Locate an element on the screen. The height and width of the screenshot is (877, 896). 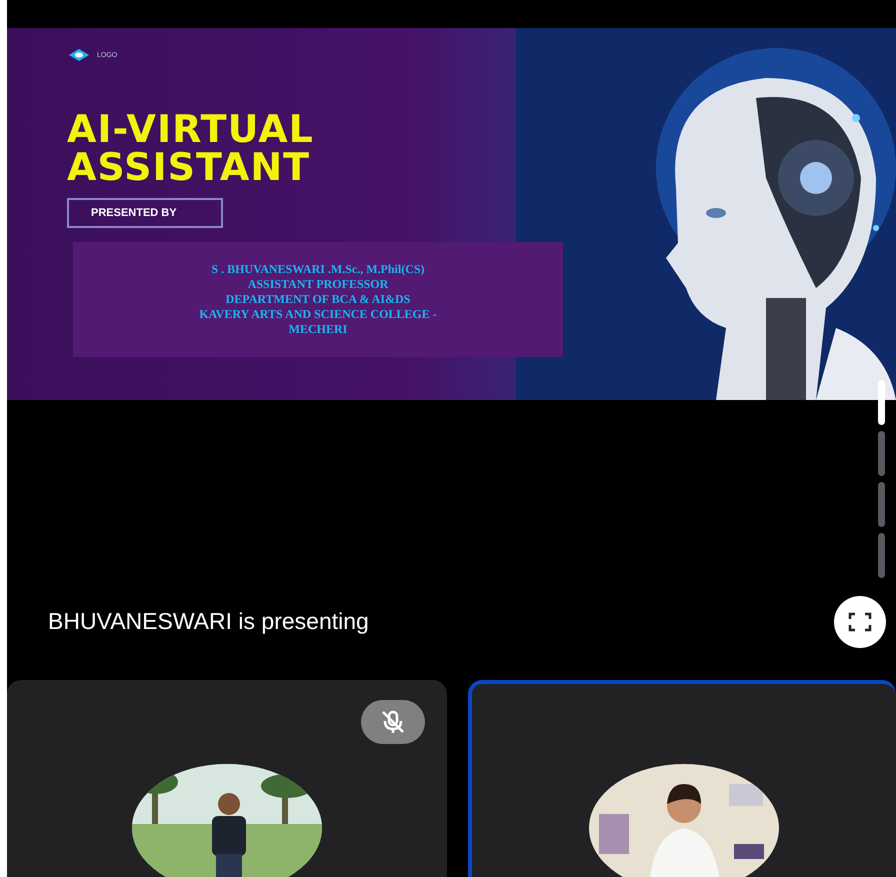
presented-by-label: PRESENTED BY is located at coordinates (145, 213).